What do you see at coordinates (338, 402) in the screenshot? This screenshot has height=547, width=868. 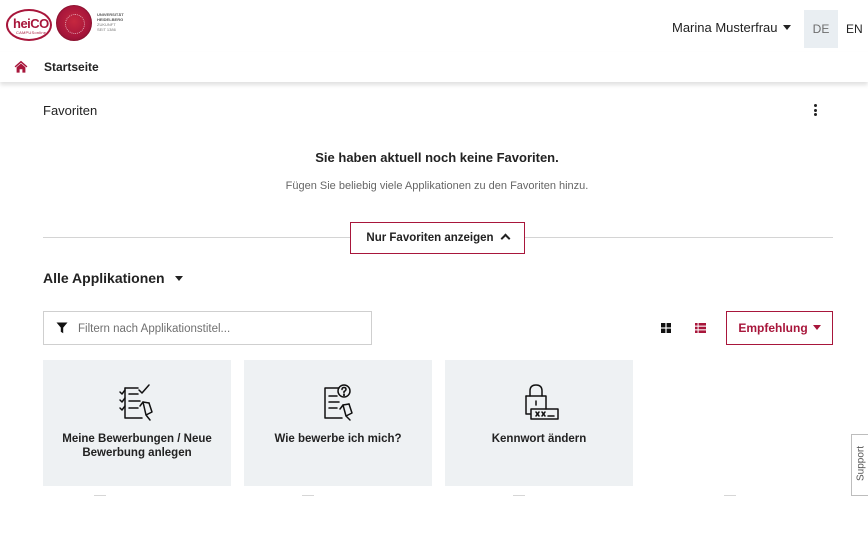 I see `application-question-icon` at bounding box center [338, 402].